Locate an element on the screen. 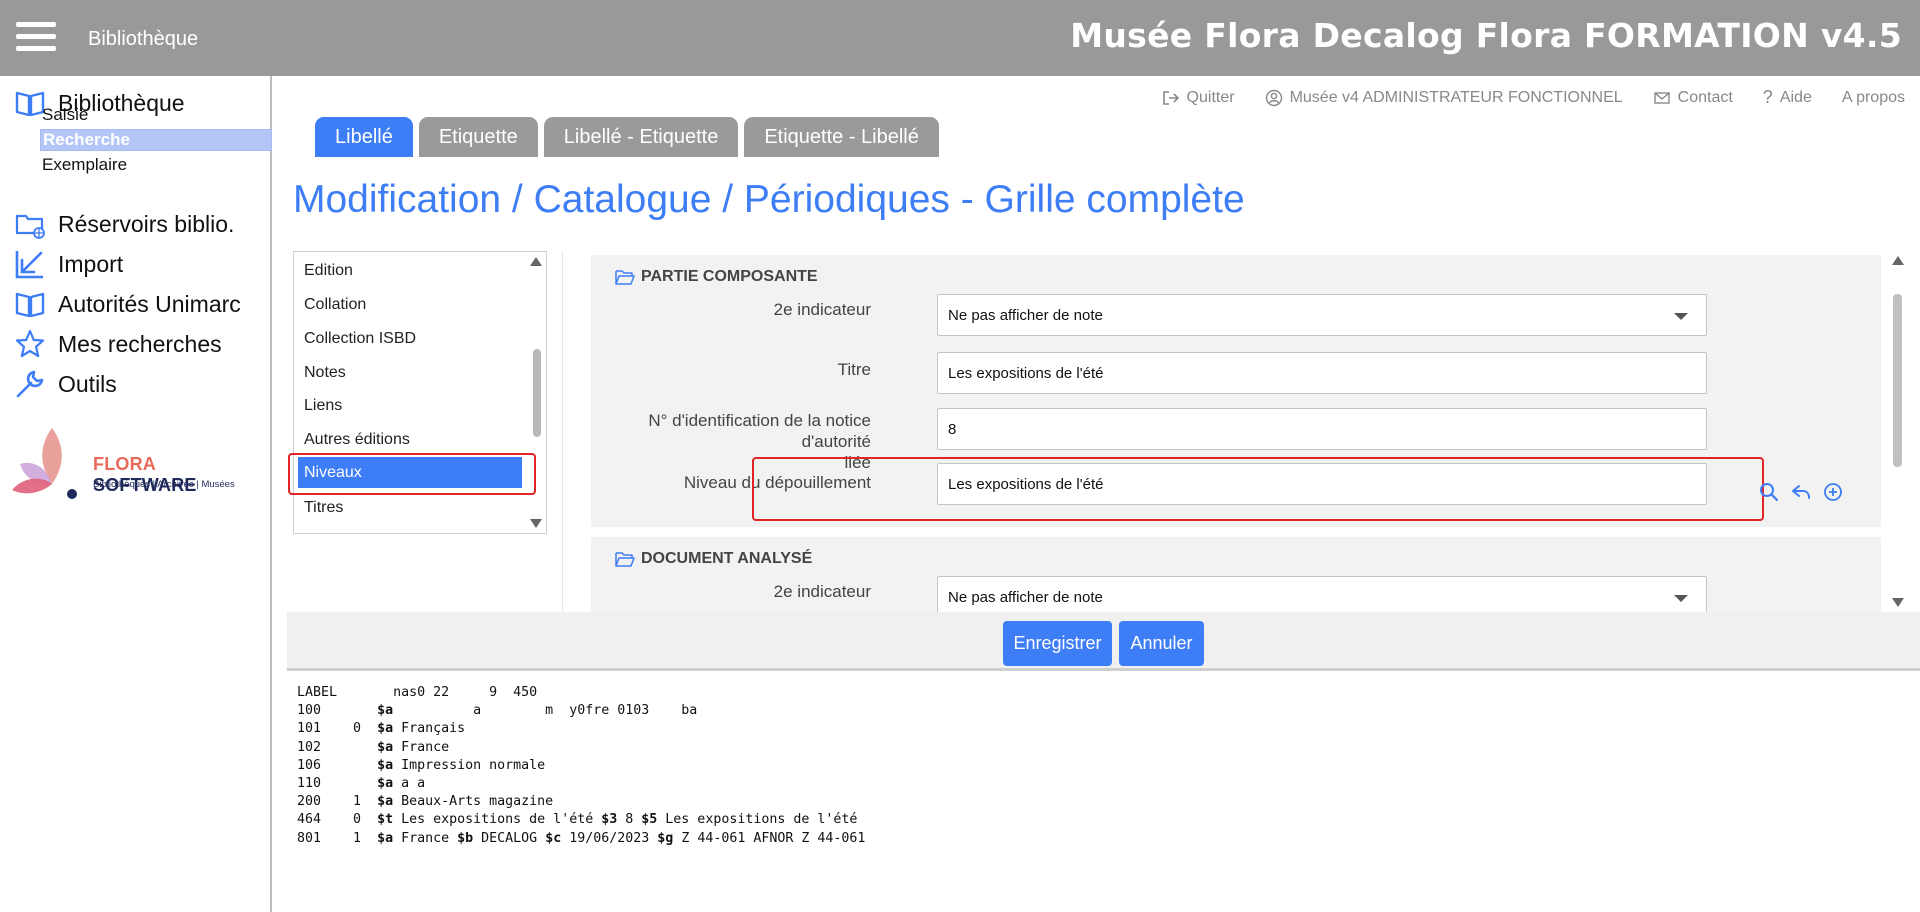 The image size is (1920, 912). unimarc-leader-value: nas0 22 9 450 is located at coordinates (437, 692).